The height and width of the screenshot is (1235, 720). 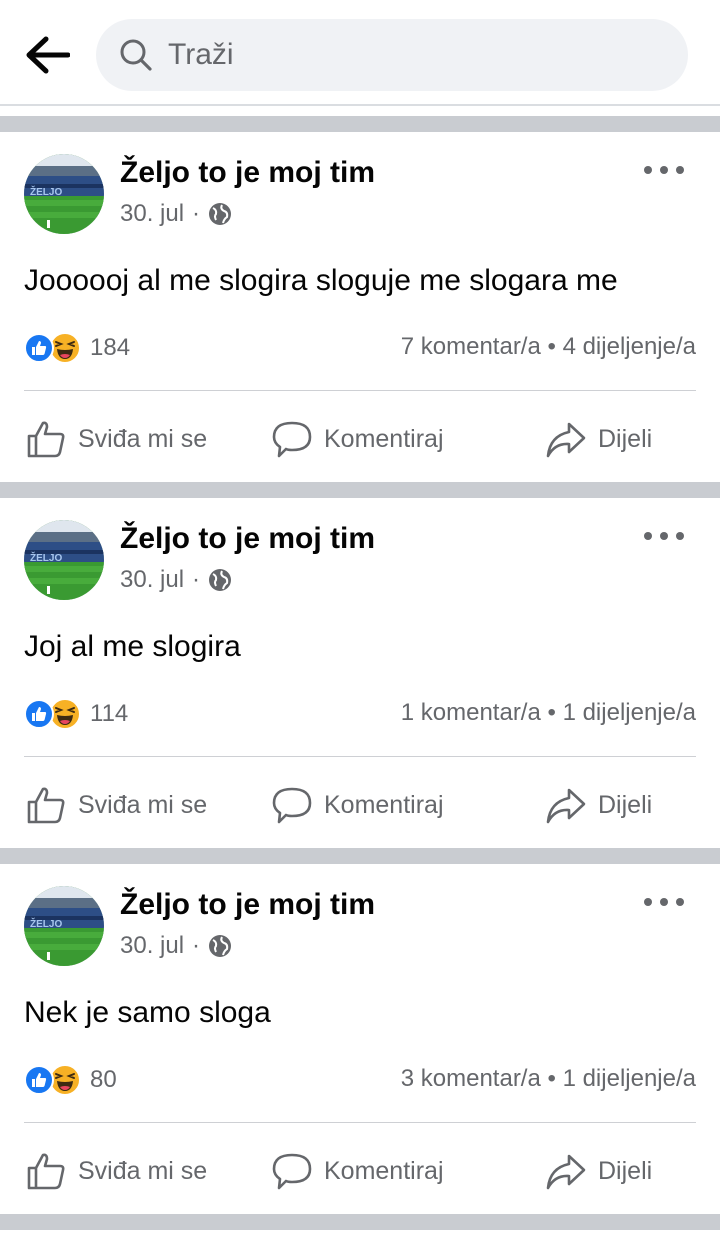 What do you see at coordinates (132, 646) in the screenshot?
I see `post-text: Joj al me slogira` at bounding box center [132, 646].